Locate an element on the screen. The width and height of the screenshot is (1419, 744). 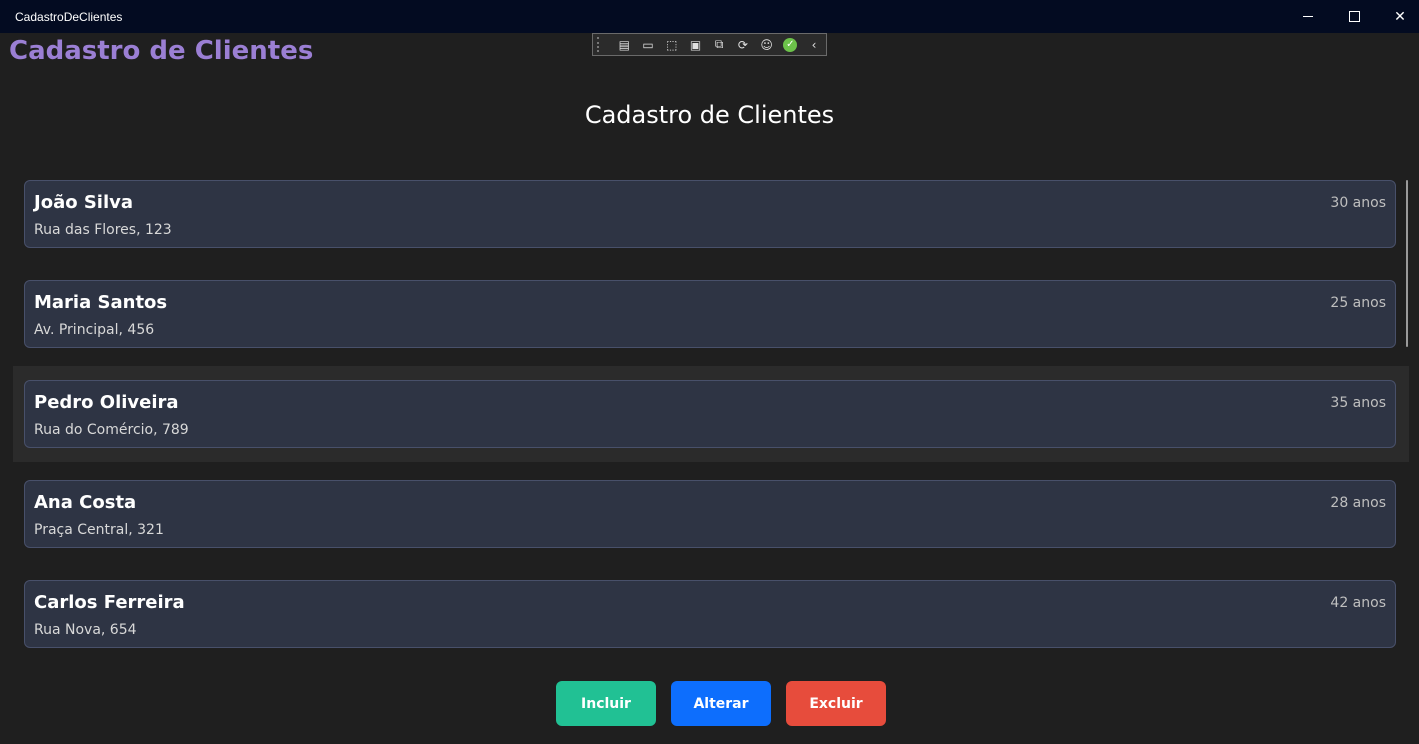
client-name: Maria Santos is located at coordinates (101, 302).